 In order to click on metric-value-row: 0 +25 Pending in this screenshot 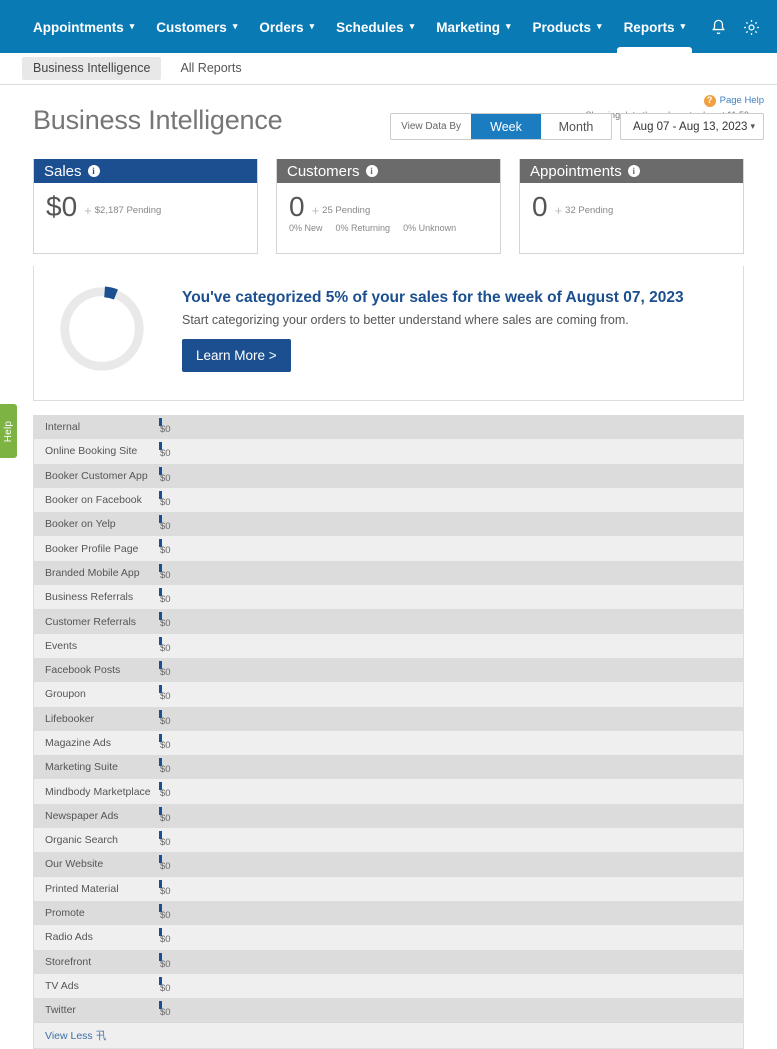, I will do `click(388, 207)`.